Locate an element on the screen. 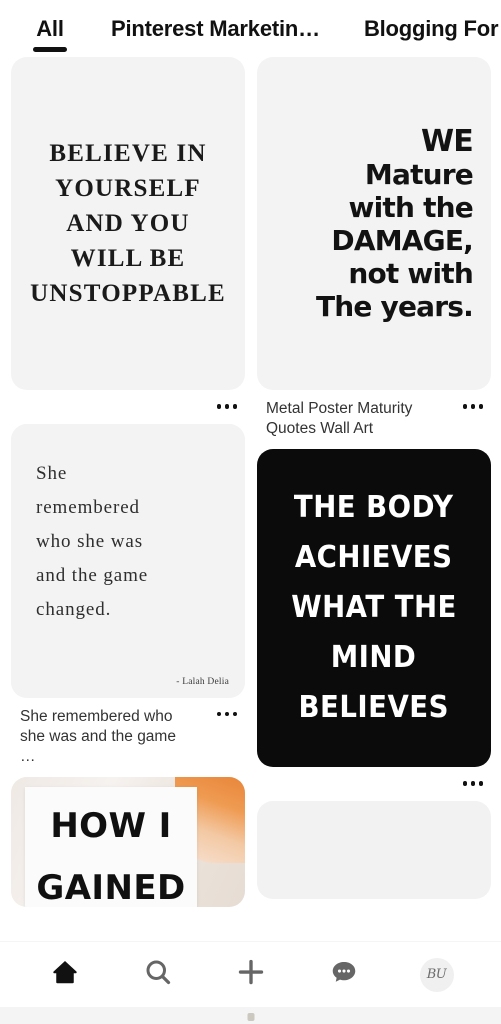 The width and height of the screenshot is (501, 1024). quote-line: ACHIEVES is located at coordinates (374, 557).